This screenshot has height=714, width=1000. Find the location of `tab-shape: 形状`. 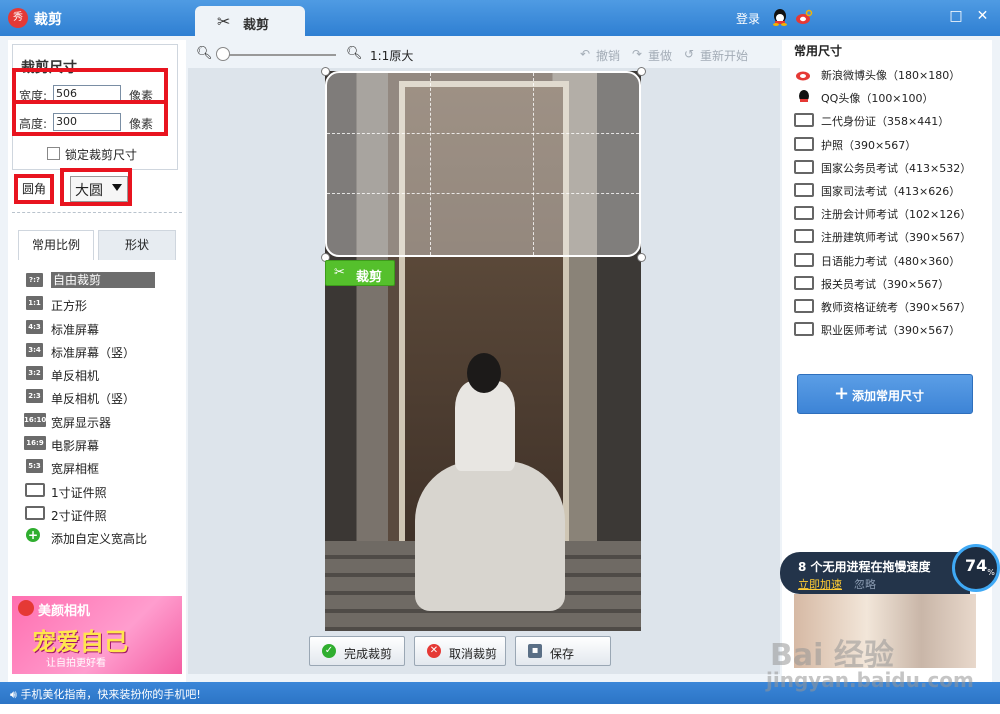

tab-shape: 形状 is located at coordinates (137, 245).